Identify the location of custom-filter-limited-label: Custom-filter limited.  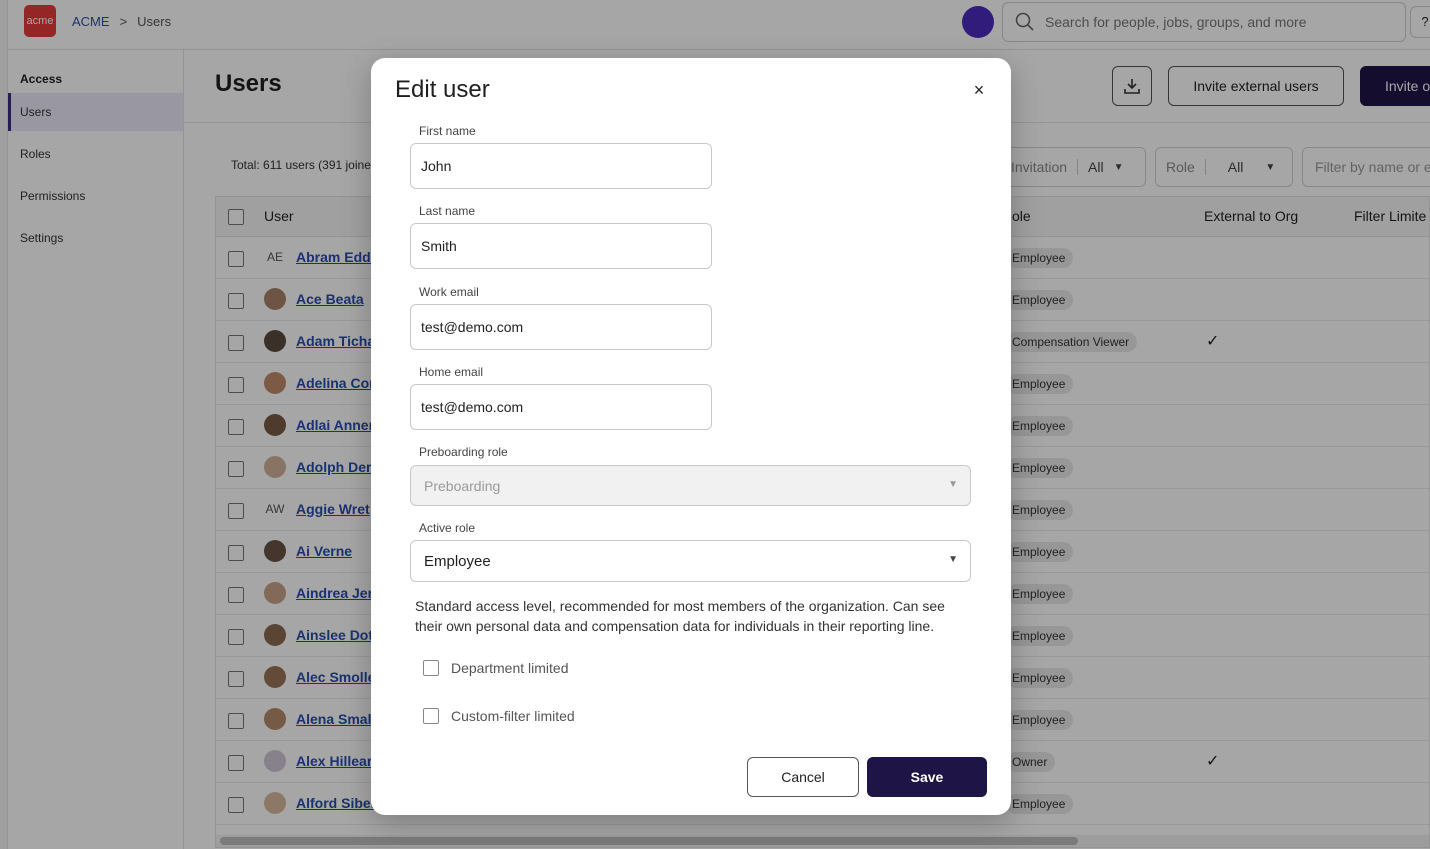
(513, 716).